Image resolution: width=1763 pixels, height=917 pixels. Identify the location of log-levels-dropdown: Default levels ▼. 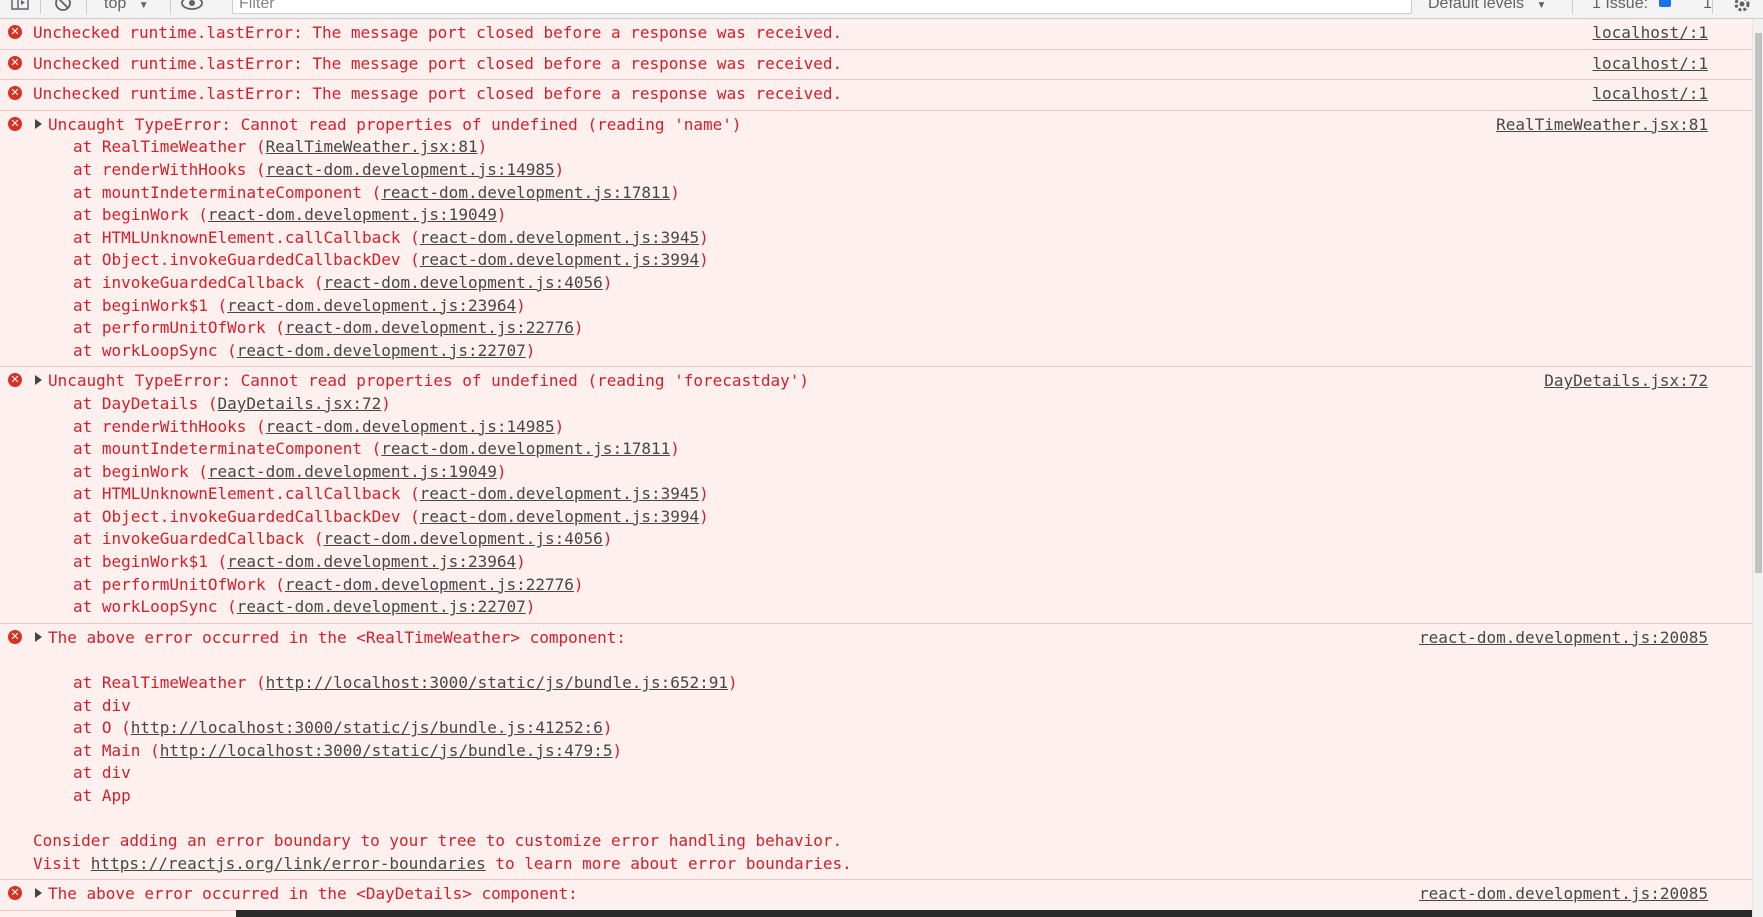
(1487, 6).